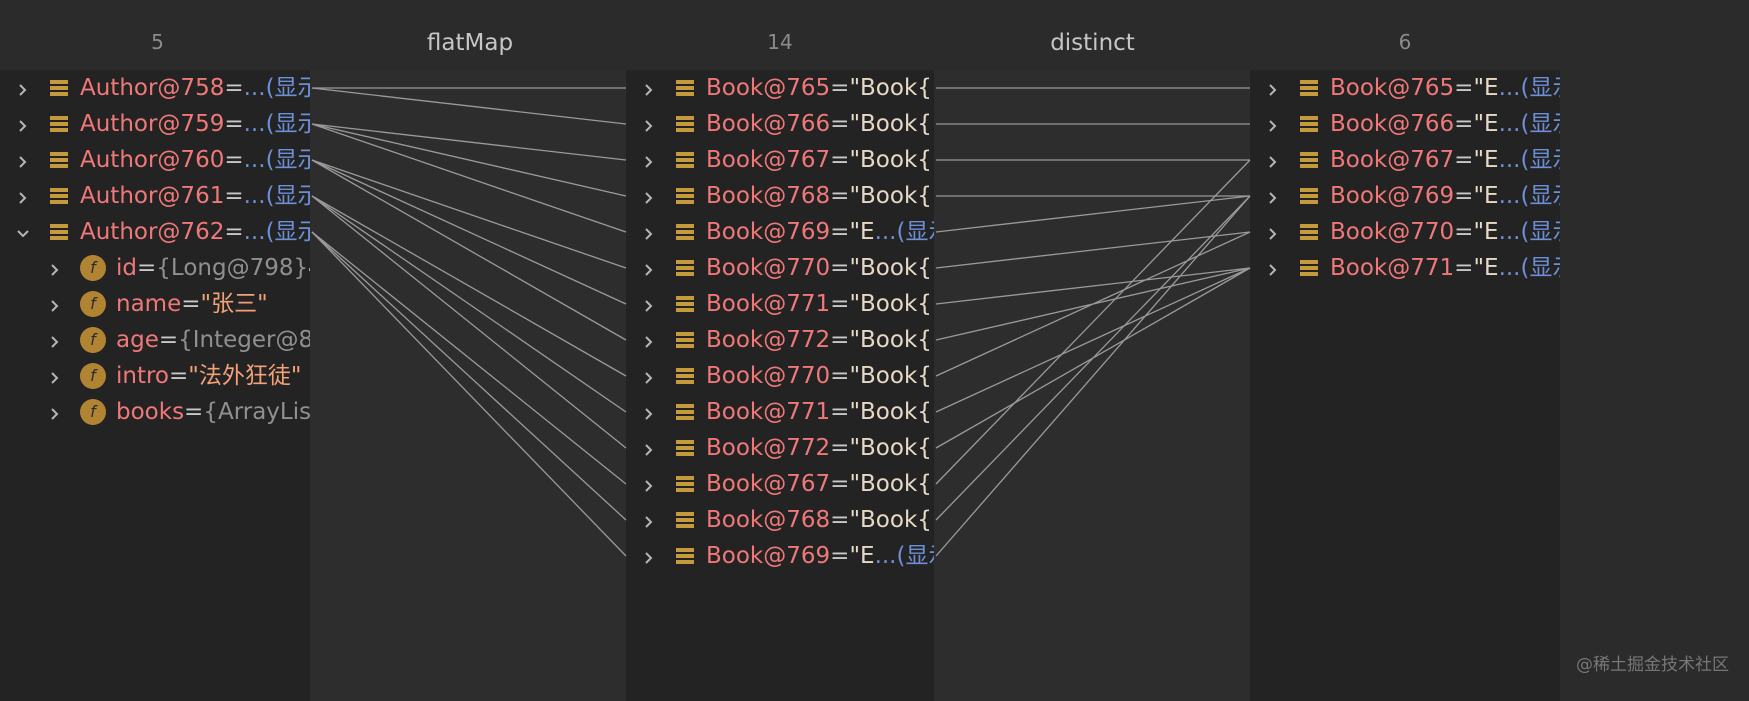 This screenshot has height=701, width=1749. I want to click on distinct-book-row: Book@766 = "E...(显示), so click(1405, 124).